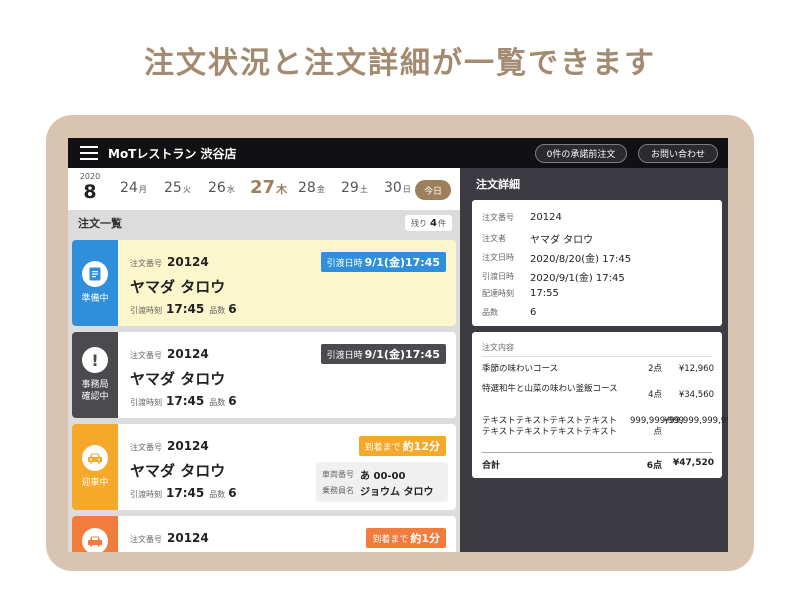  What do you see at coordinates (553, 278) in the screenshot?
I see `info-row-handover-datetime: 引渡日時 2020/9/1(金) 17:45` at bounding box center [553, 278].